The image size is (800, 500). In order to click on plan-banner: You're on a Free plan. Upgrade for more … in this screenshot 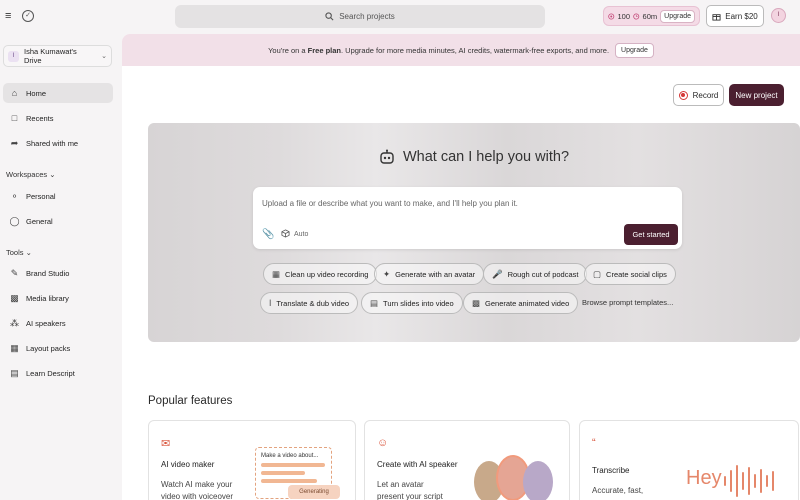, I will do `click(461, 50)`.